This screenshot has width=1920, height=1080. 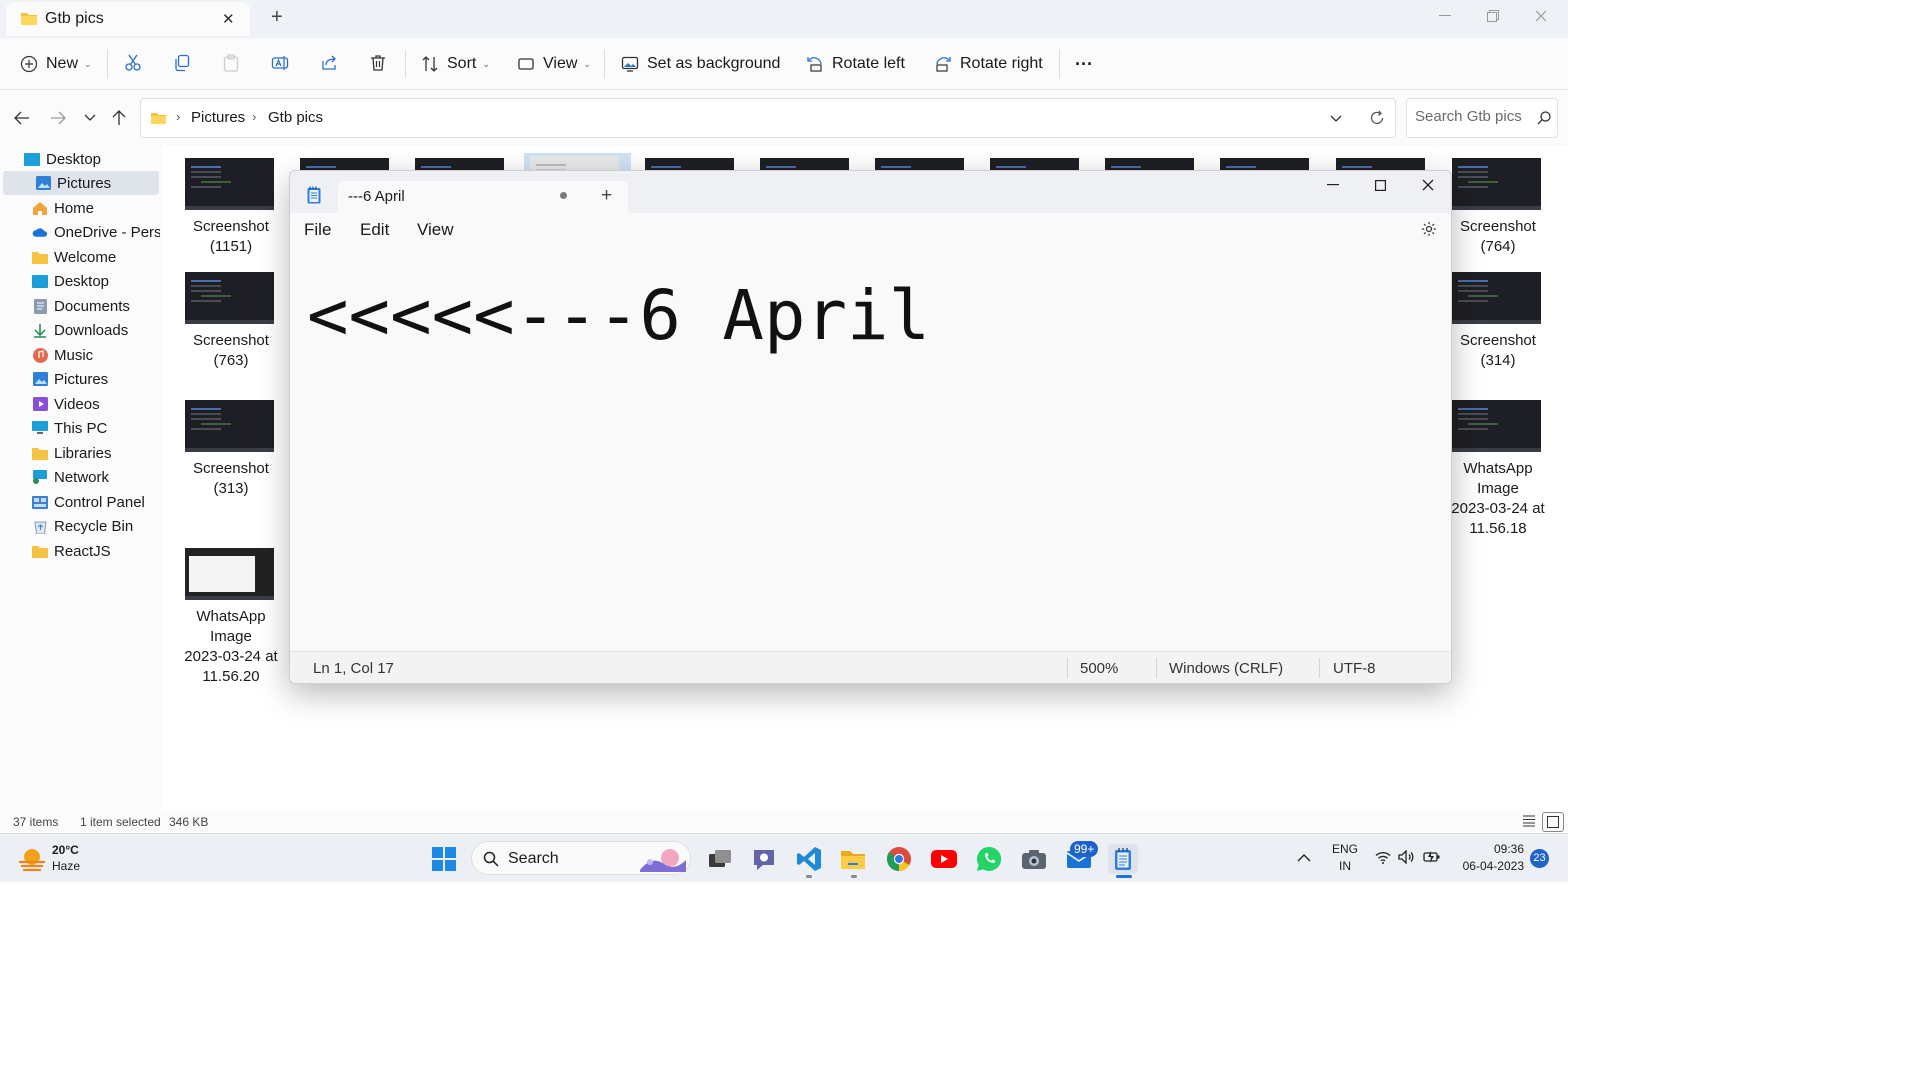 What do you see at coordinates (329, 63) in the screenshot?
I see `share-icon` at bounding box center [329, 63].